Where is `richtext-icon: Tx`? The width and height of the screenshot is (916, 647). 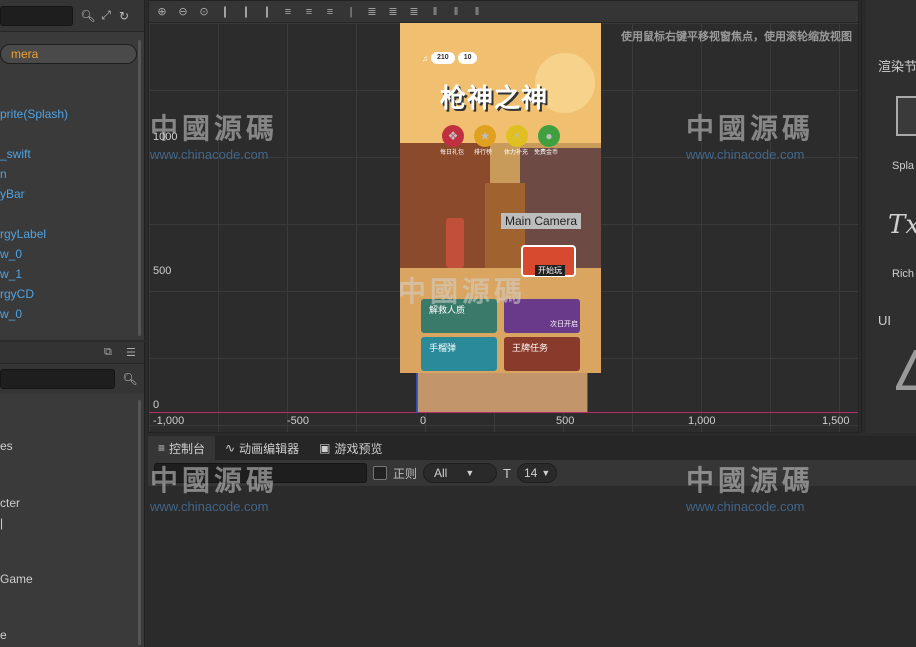 richtext-icon: Tx is located at coordinates (902, 225).